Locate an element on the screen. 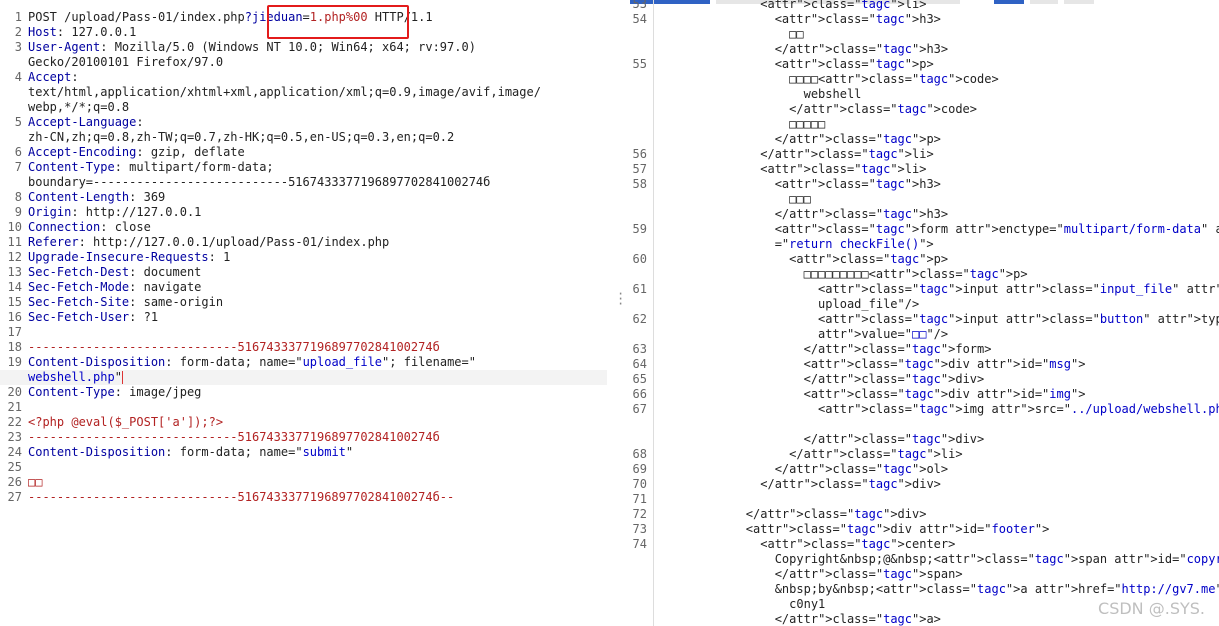 Image resolution: width=1219 pixels, height=626 pixels. line-text: Content-Type: image/jpeg is located at coordinates (114, 392).